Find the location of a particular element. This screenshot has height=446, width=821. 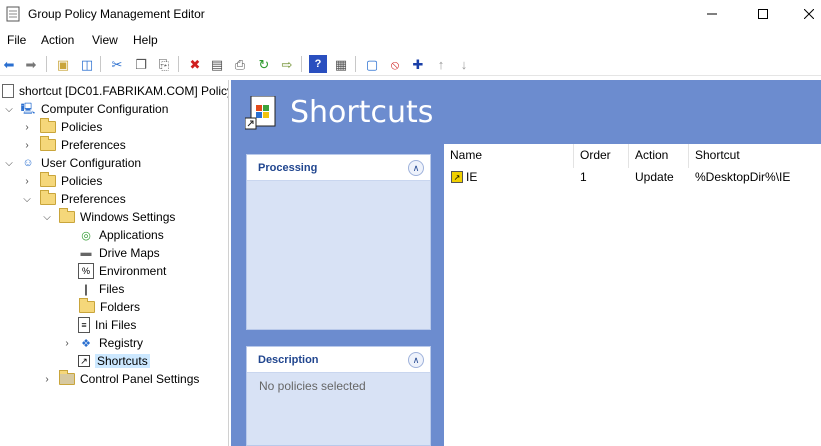

window-title: Group Policy Management Editor is located at coordinates (116, 14).